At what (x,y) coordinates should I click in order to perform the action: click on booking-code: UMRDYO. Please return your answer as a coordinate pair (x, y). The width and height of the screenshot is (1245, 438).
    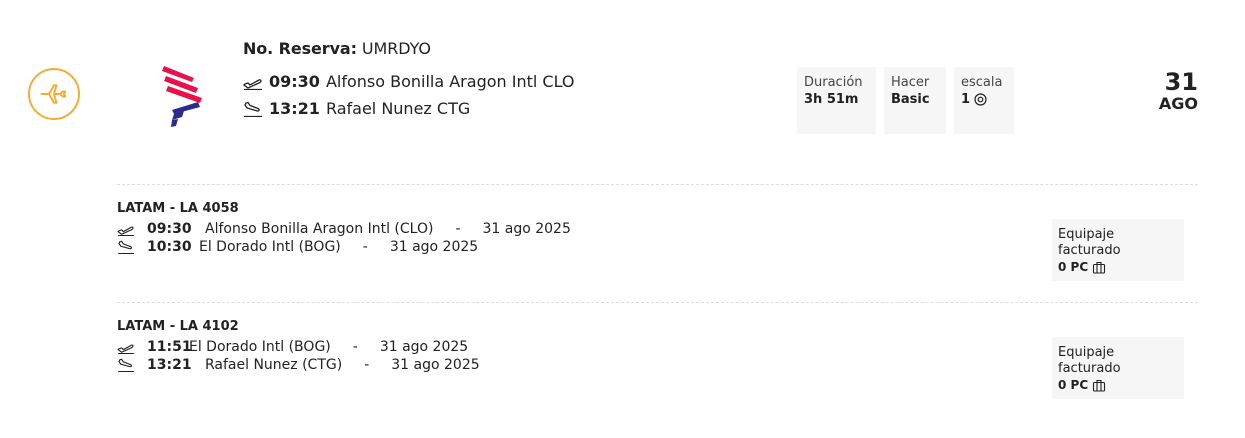
    Looking at the image, I should click on (396, 48).